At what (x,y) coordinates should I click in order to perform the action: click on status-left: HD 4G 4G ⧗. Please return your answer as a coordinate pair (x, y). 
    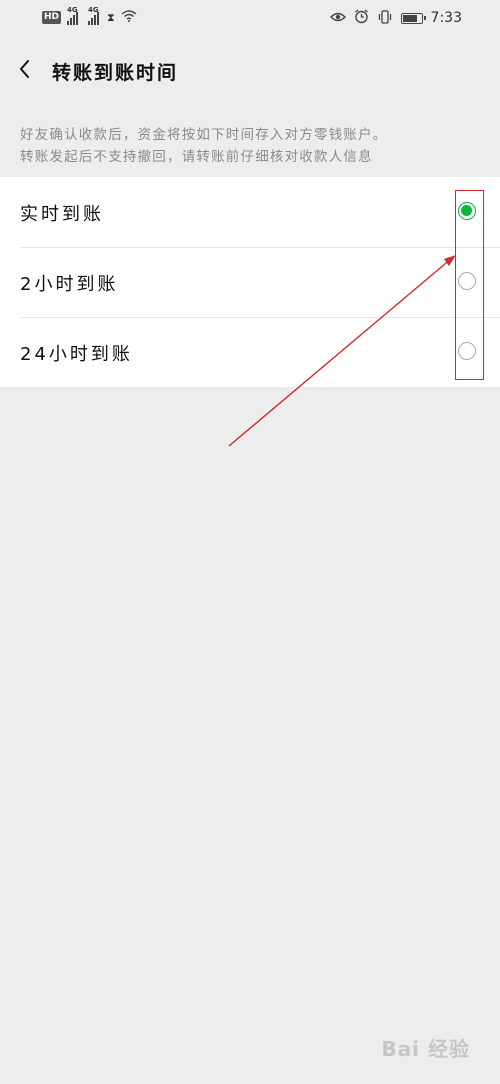
    Looking at the image, I should click on (89, 15).